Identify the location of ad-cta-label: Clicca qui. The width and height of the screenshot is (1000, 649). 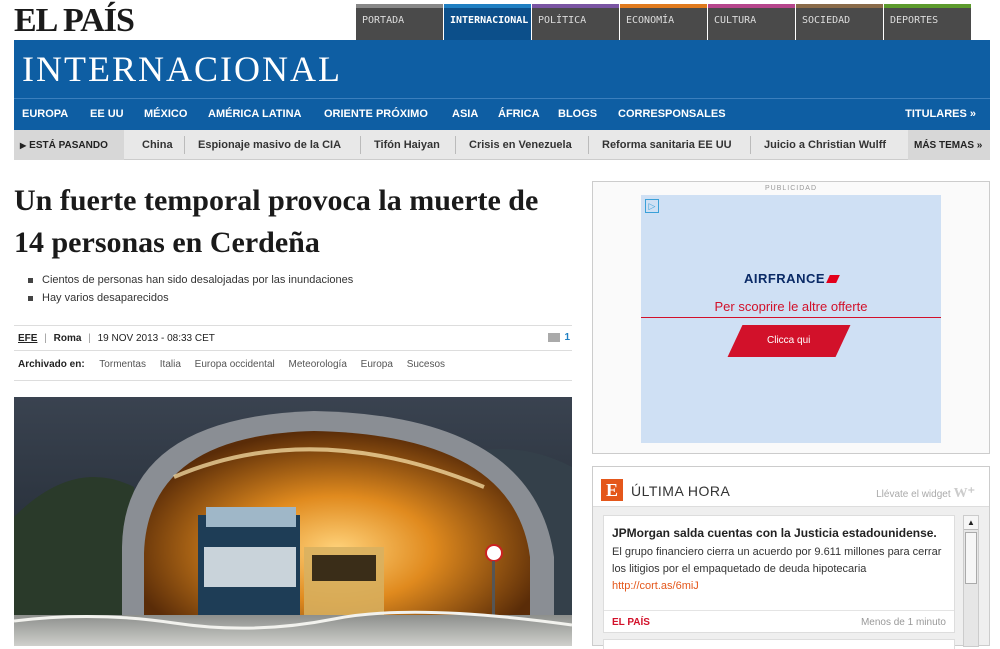
(789, 340).